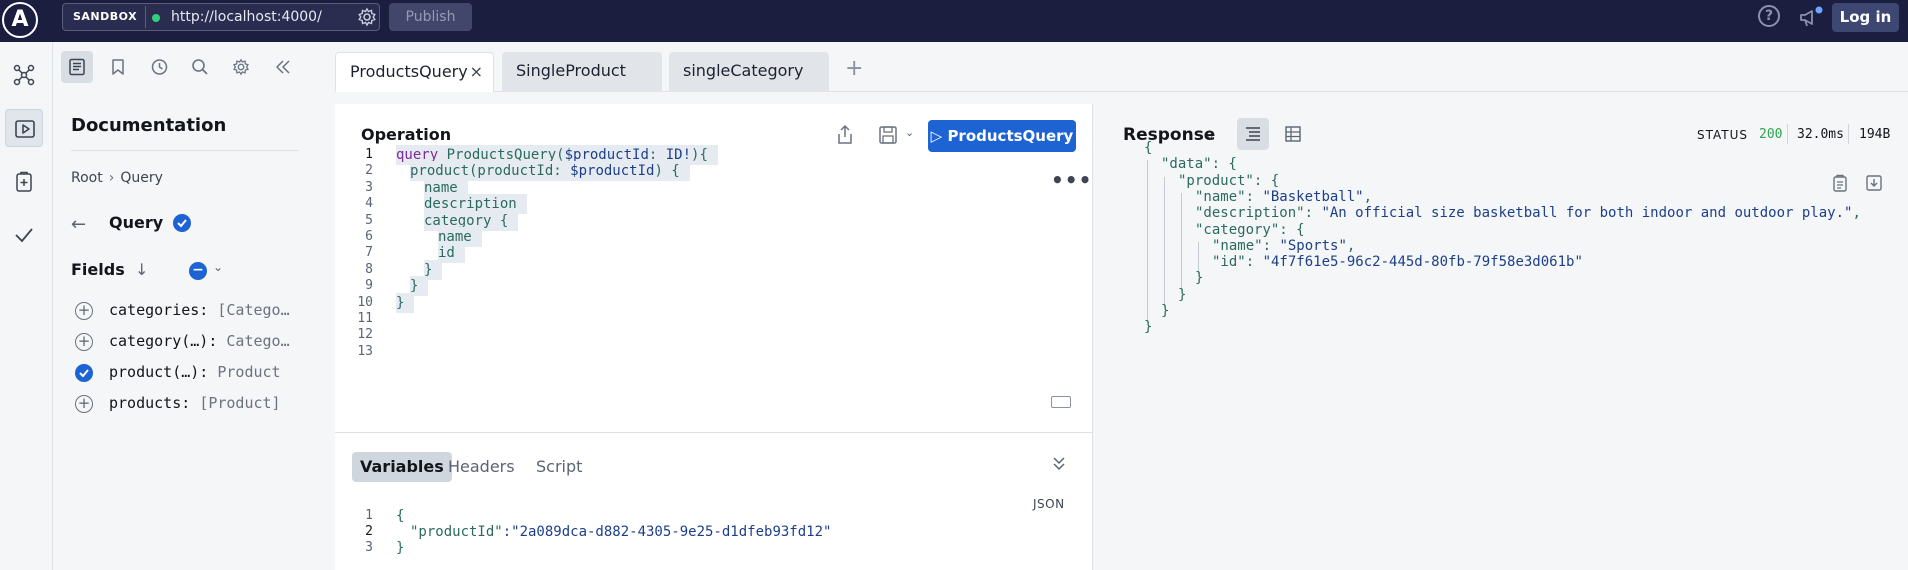  I want to click on breadcrumb-root: Root, so click(87, 178).